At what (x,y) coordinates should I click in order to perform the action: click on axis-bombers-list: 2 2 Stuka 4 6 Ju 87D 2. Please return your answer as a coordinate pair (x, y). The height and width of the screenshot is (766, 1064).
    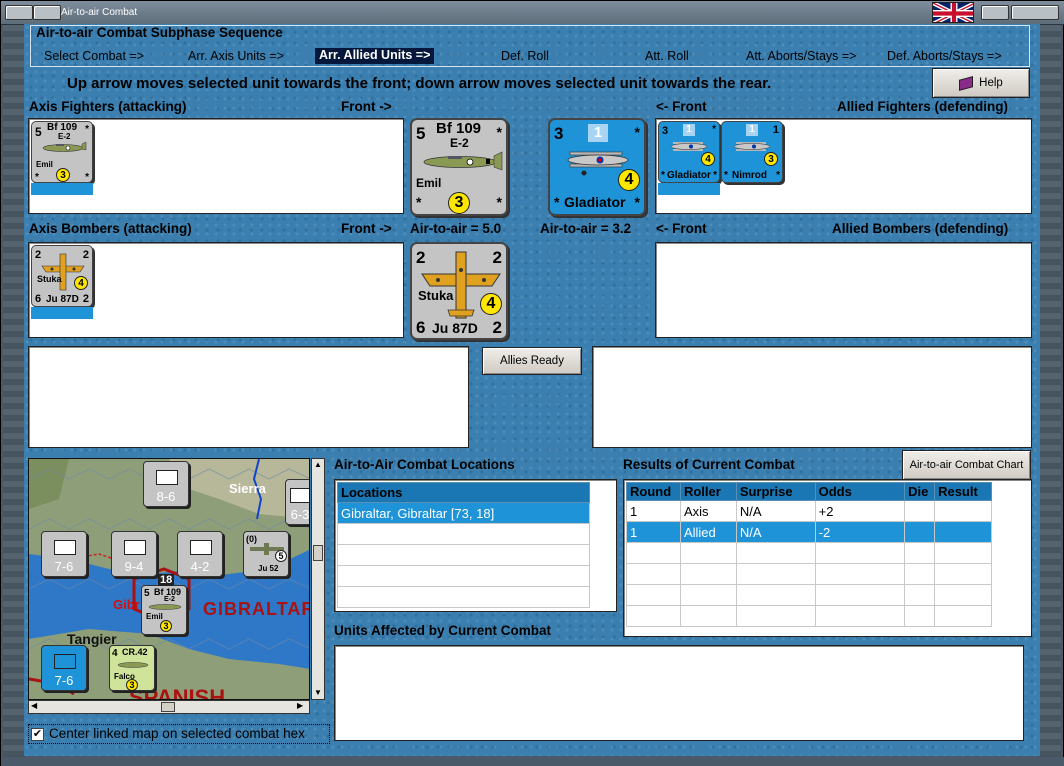
    Looking at the image, I should click on (216, 290).